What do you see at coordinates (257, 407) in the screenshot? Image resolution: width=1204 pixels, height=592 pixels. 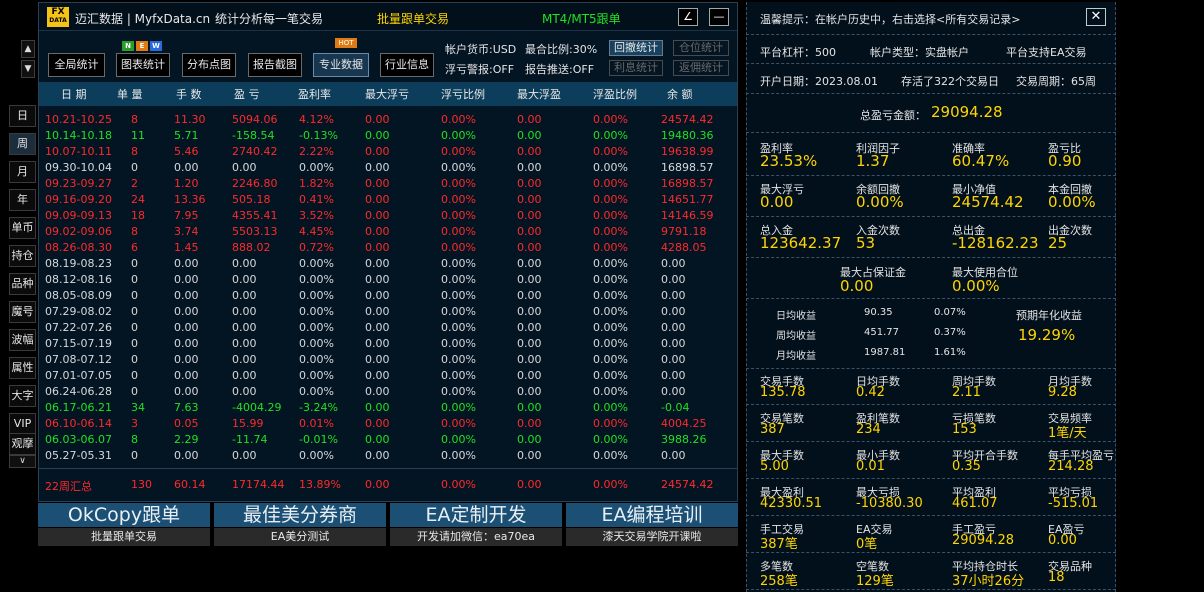 I see `cell-pl: -4004.29` at bounding box center [257, 407].